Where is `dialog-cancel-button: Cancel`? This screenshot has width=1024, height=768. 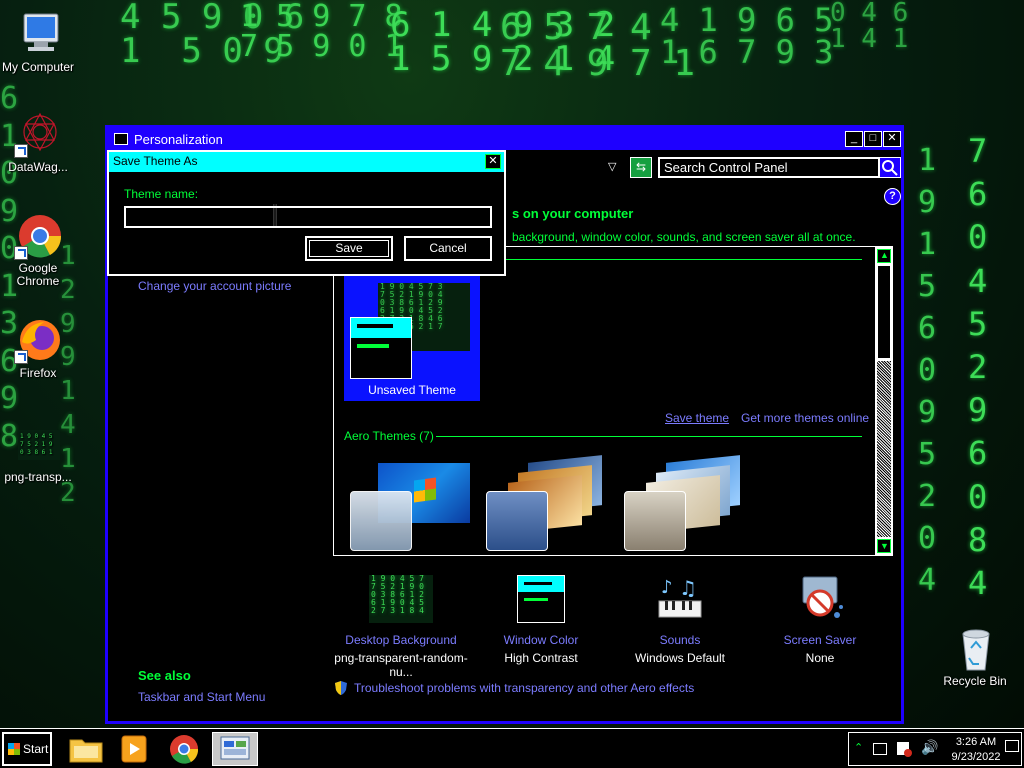
dialog-cancel-button: Cancel is located at coordinates (448, 248).